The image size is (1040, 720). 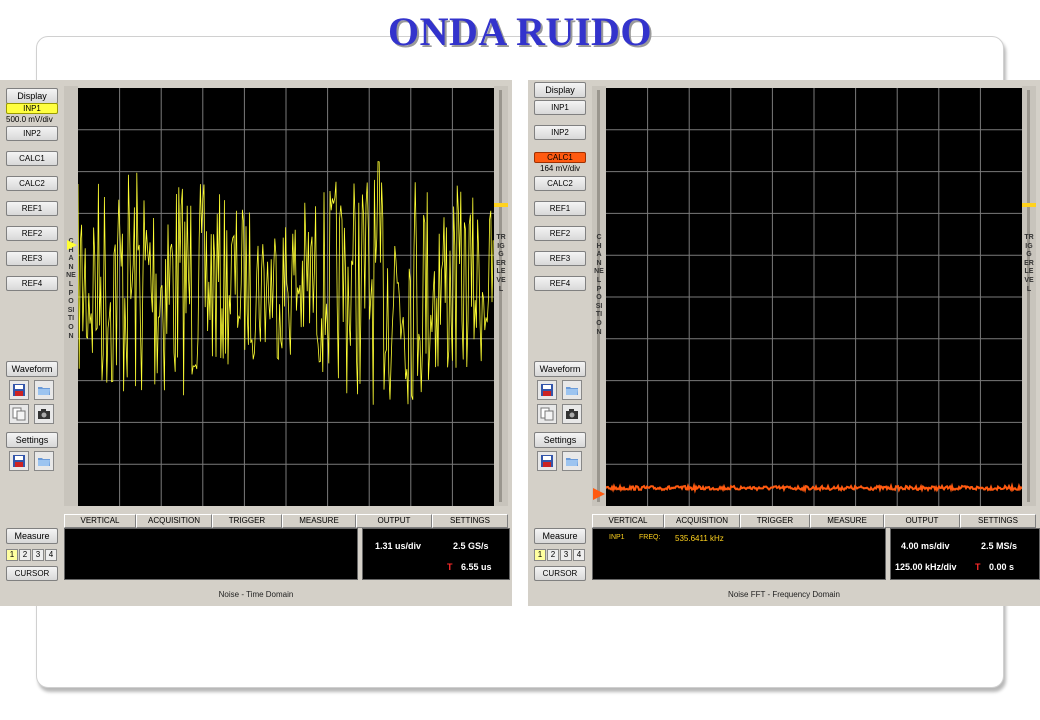 I want to click on trigger-time-readout: 0.00 s, so click(x=1002, y=567).